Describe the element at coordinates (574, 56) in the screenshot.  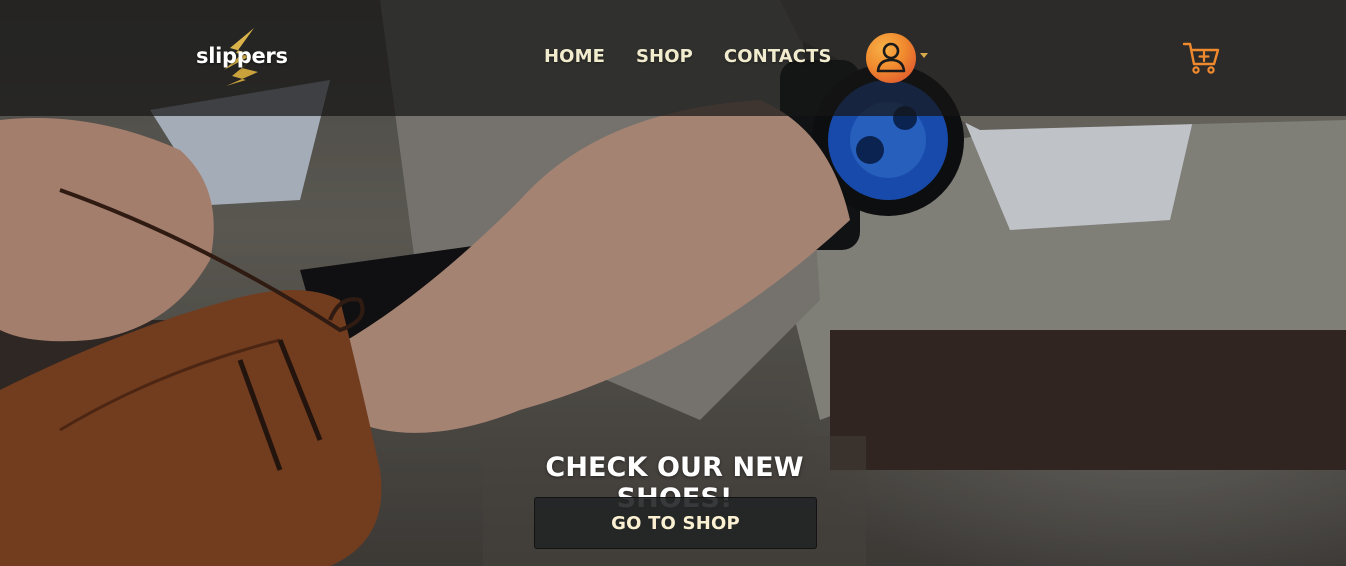
I see `nav-link-home: HOME` at that location.